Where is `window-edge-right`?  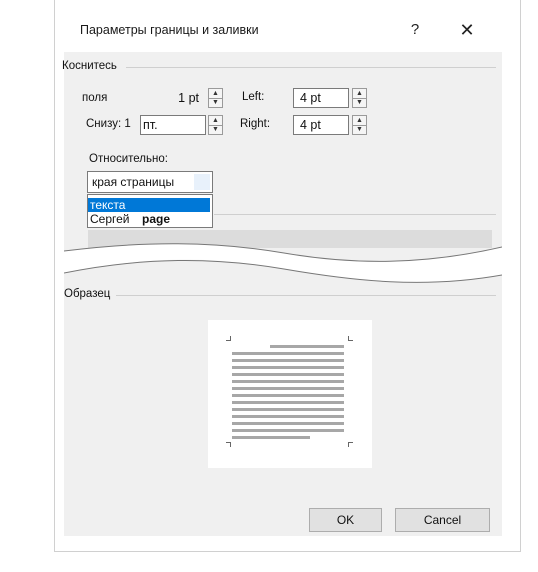
window-edge-right is located at coordinates (520, 276).